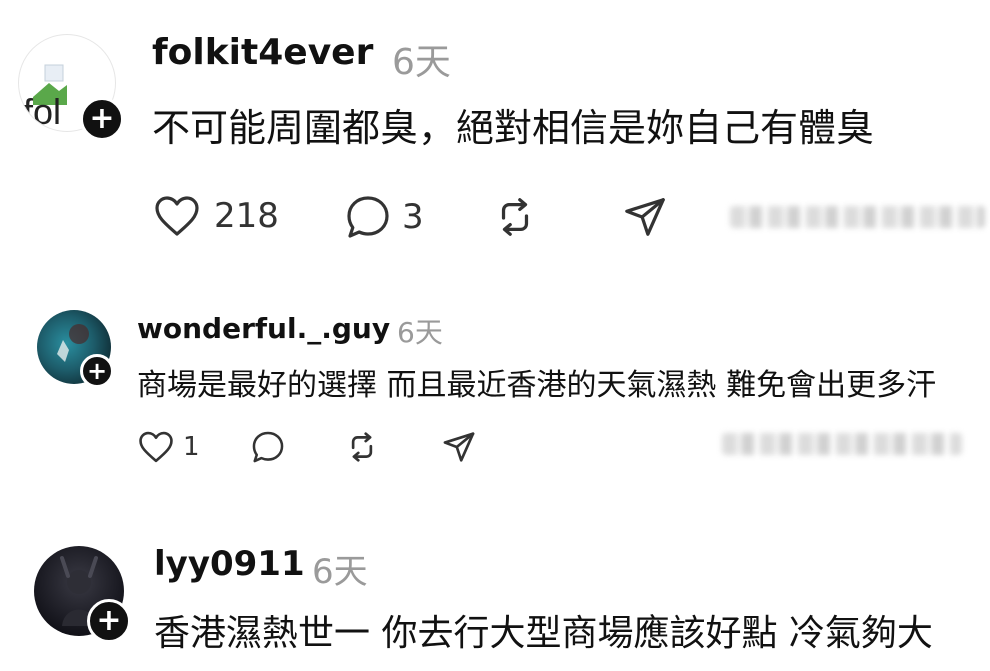 The width and height of the screenshot is (990, 671). I want to click on reply-button, so click(268, 447).